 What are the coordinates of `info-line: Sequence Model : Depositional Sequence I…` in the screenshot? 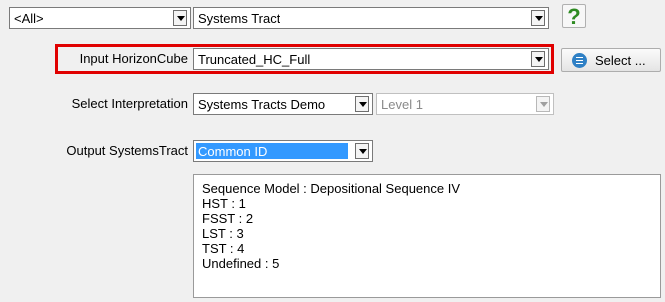 It's located at (331, 188).